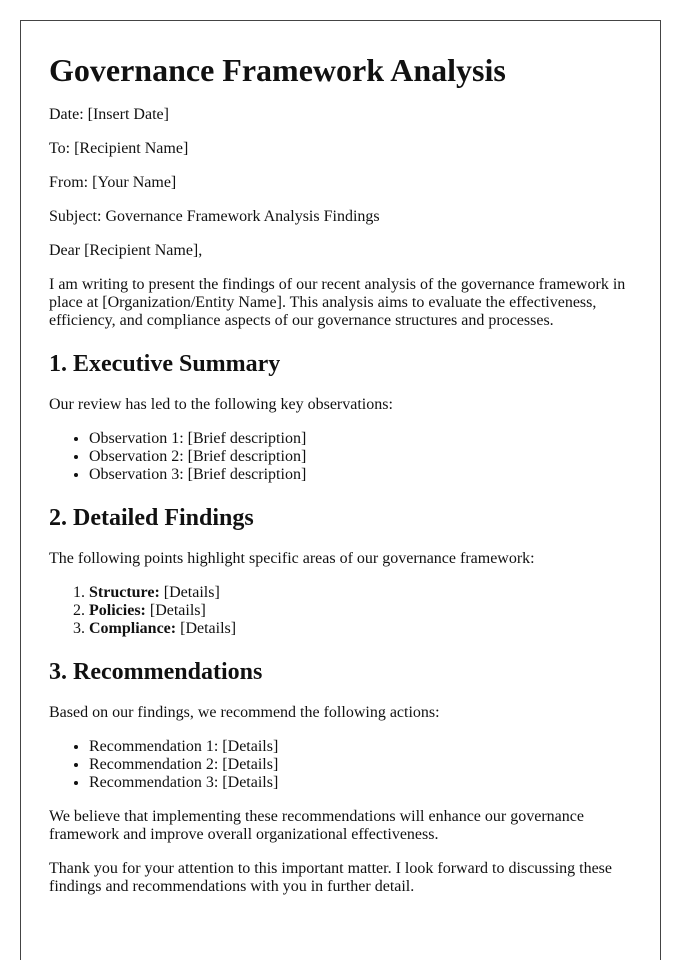  I want to click on list-item: Compliance: [Details], so click(360, 629).